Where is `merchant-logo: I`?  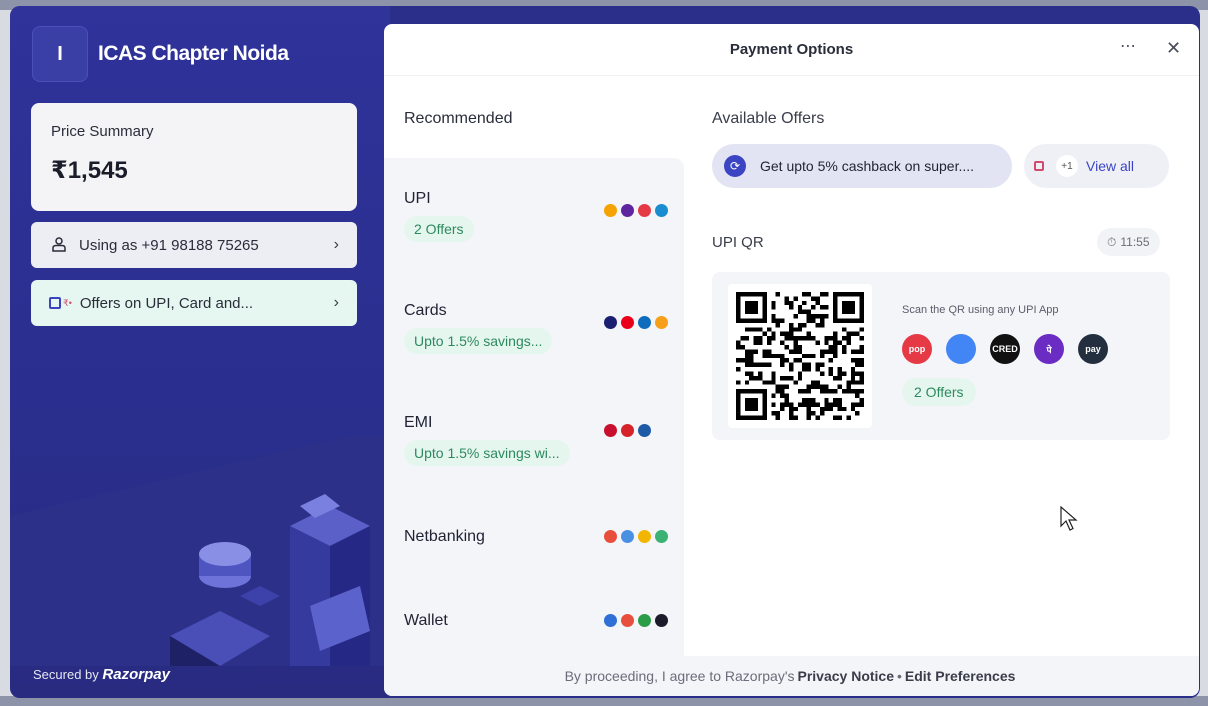 merchant-logo: I is located at coordinates (60, 54).